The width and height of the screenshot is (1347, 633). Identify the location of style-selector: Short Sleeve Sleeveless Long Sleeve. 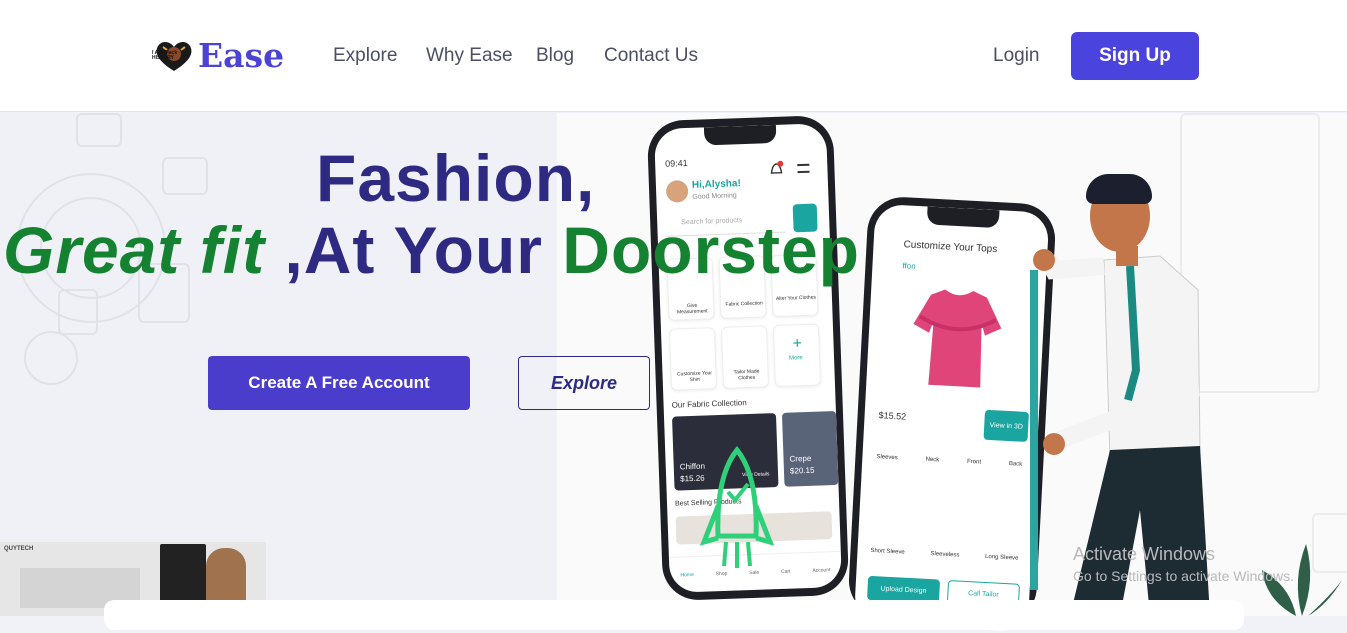
(944, 554).